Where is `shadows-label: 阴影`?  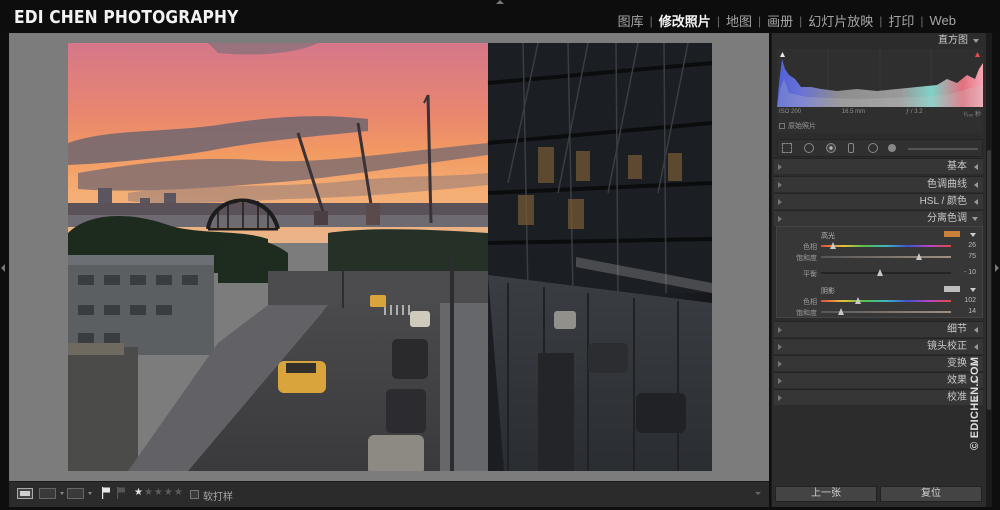 shadows-label: 阴影 is located at coordinates (828, 291).